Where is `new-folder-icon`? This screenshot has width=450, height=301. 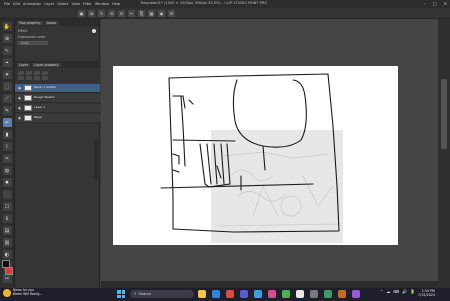 new-folder-icon is located at coordinates (29, 78).